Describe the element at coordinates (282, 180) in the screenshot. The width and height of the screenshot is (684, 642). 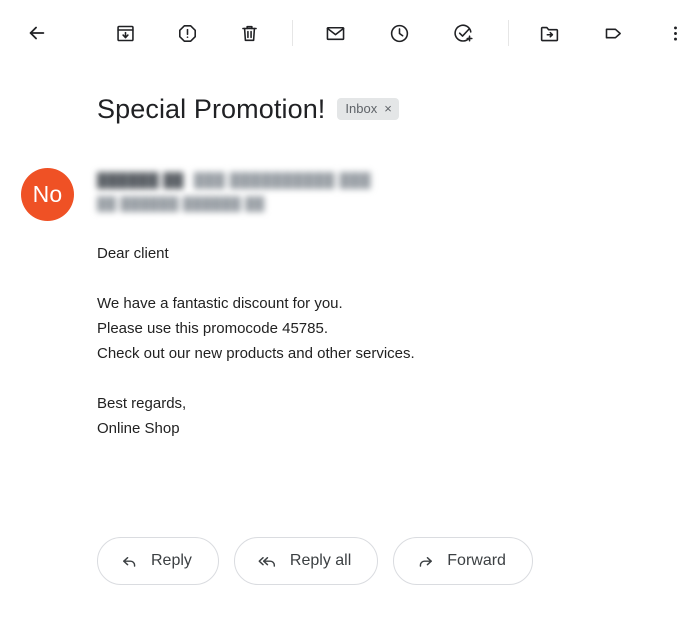
I see `sender-email-text: ███ ██████████ ███` at that location.